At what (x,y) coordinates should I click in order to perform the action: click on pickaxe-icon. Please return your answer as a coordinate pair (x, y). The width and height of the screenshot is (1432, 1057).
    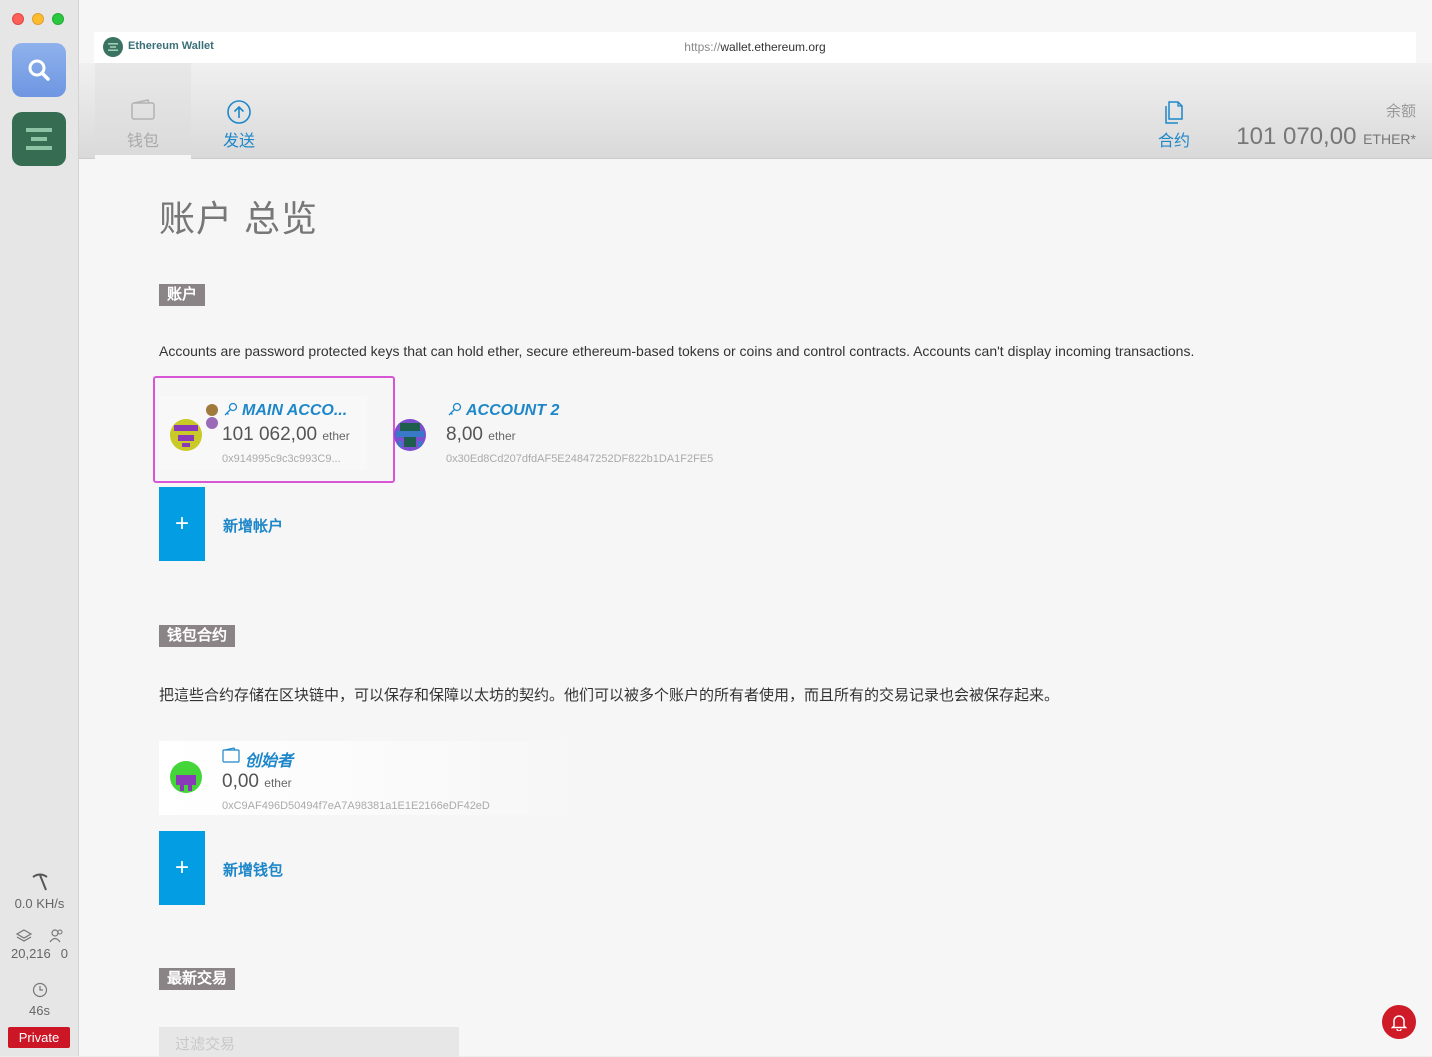
    Looking at the image, I should click on (39, 882).